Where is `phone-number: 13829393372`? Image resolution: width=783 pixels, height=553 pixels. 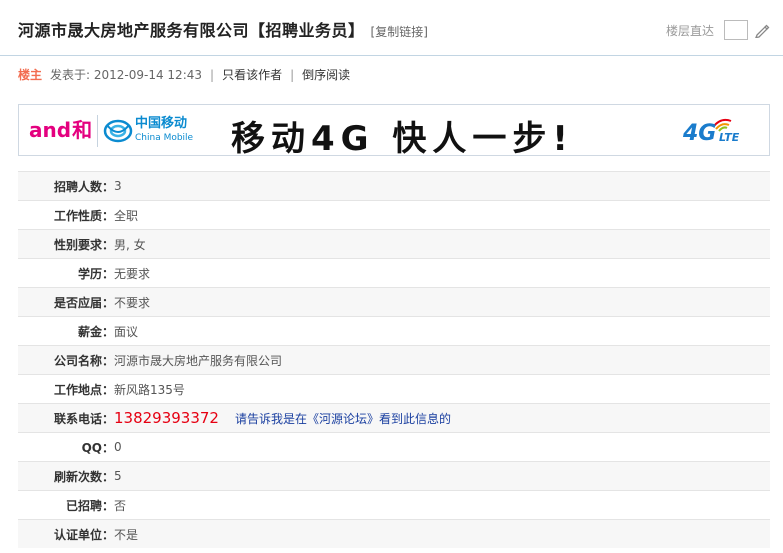
phone-number: 13829393372 is located at coordinates (166, 418).